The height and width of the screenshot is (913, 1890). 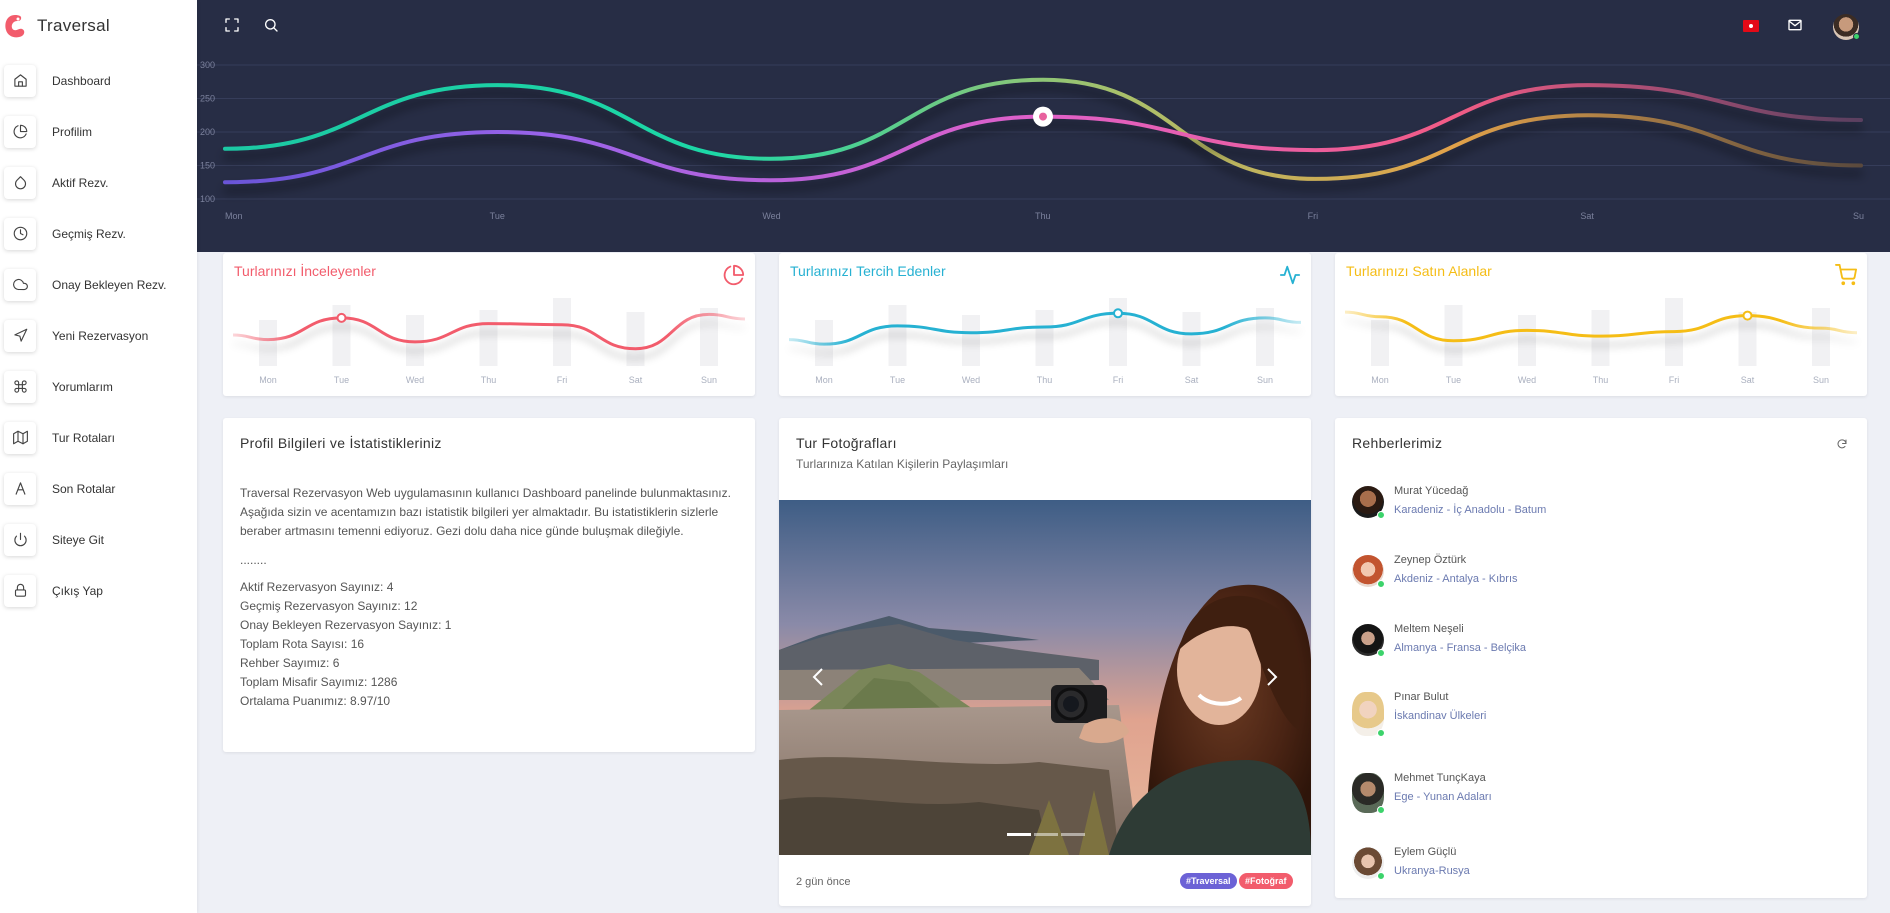 I want to click on y-axis: 300 250 200 150 100, so click(x=207, y=132).